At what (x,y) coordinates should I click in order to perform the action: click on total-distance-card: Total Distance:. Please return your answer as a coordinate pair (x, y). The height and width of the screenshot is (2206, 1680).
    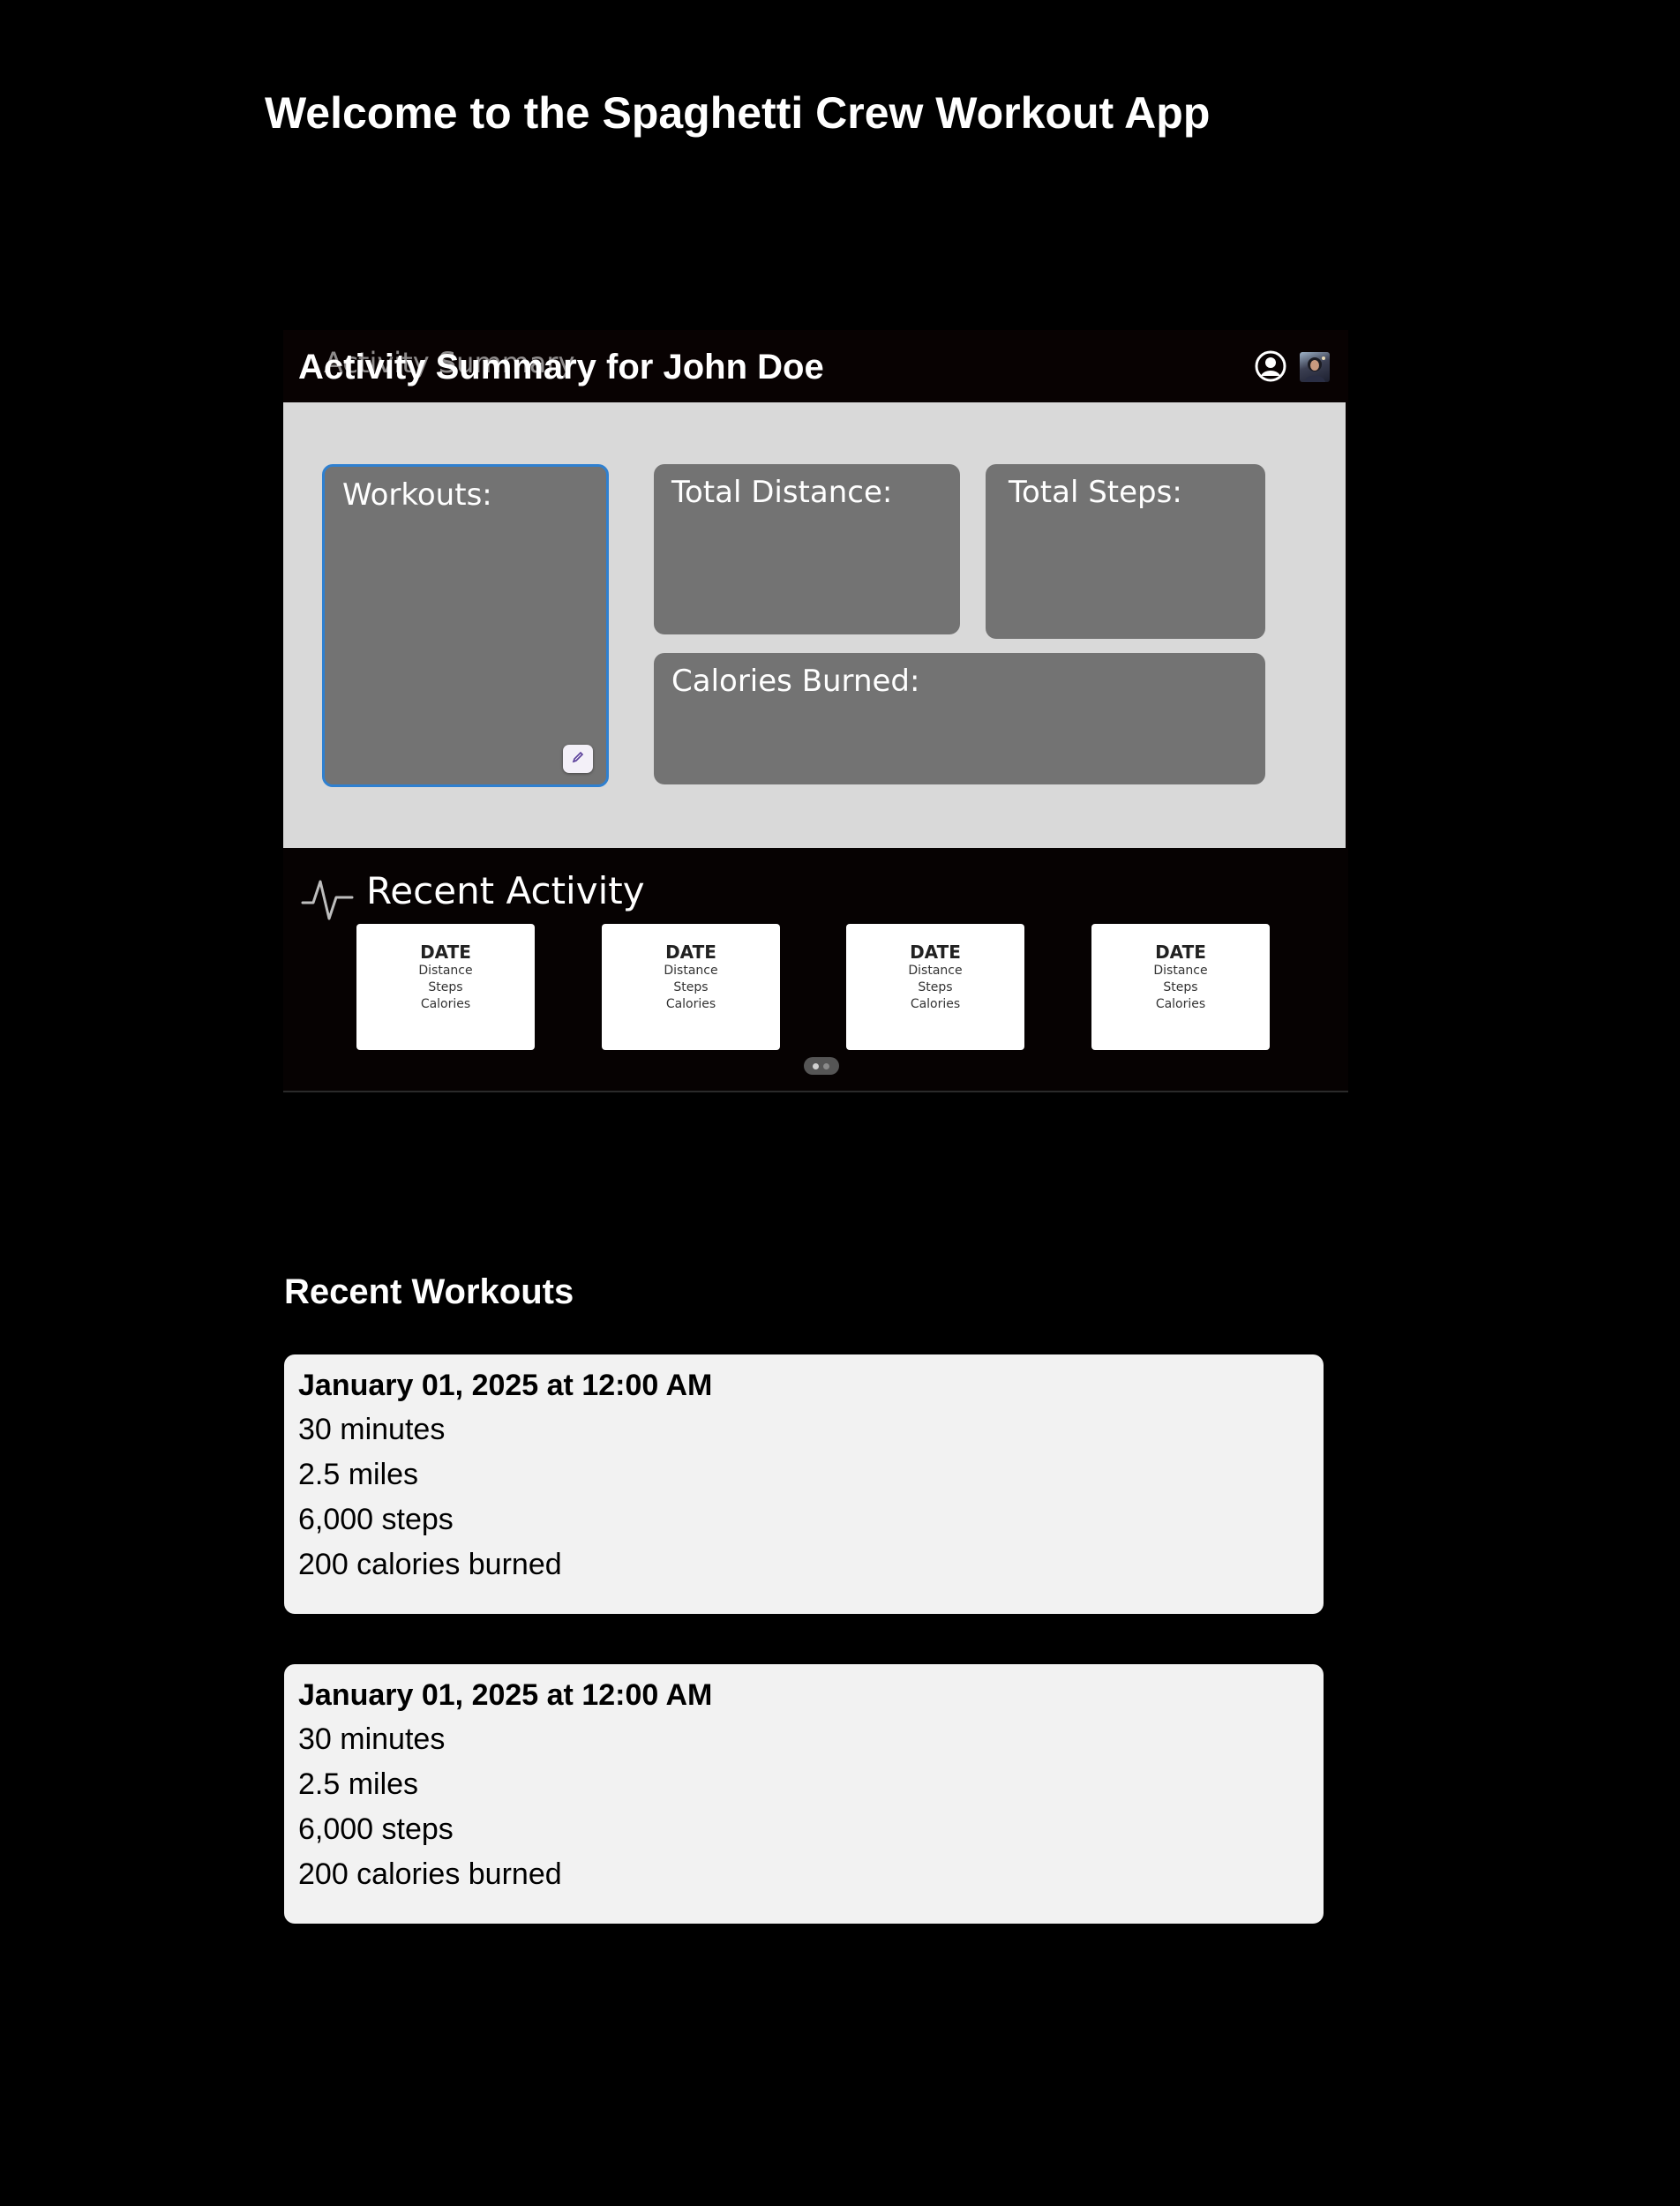
    Looking at the image, I should click on (807, 549).